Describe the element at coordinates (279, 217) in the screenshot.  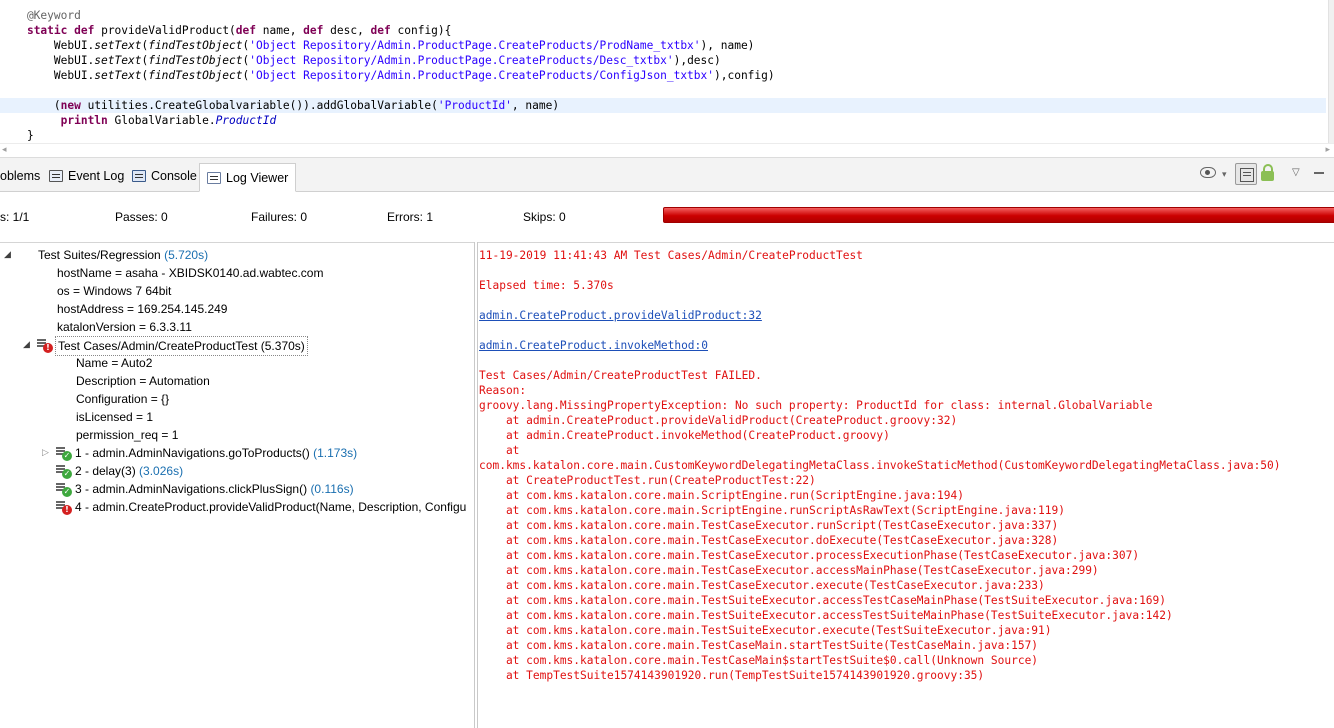
I see `failures-count: Failures: 0` at that location.